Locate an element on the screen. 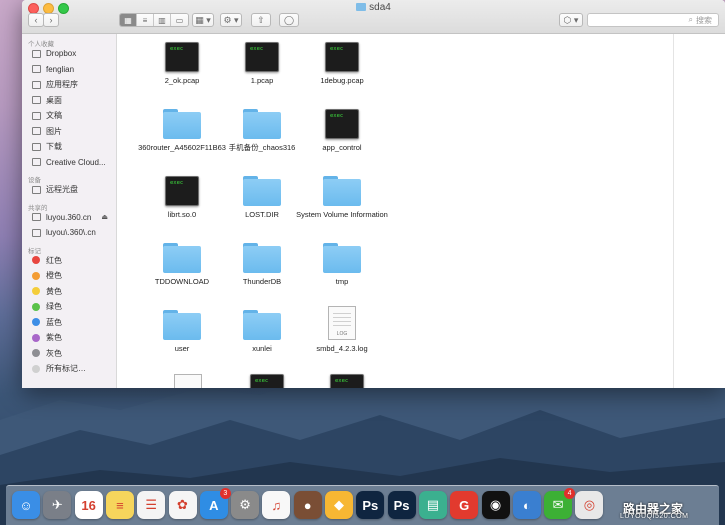  dock-app-store-icon: A3 is located at coordinates (215, 503).